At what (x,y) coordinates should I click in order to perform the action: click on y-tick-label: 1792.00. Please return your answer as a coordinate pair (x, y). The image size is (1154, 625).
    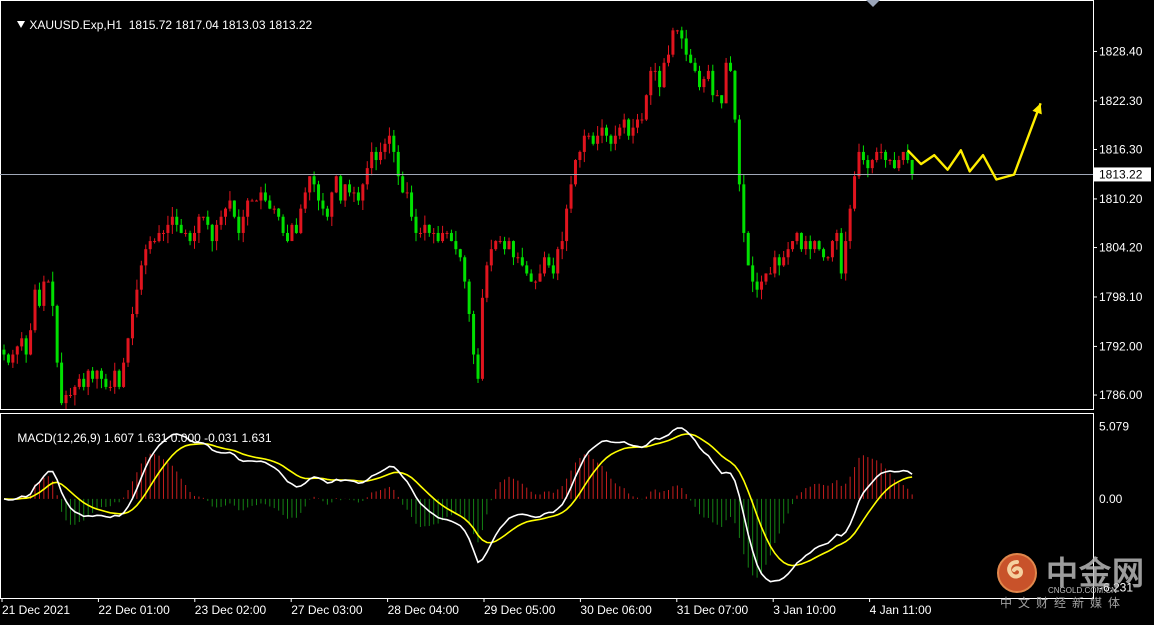
    Looking at the image, I should click on (1121, 346).